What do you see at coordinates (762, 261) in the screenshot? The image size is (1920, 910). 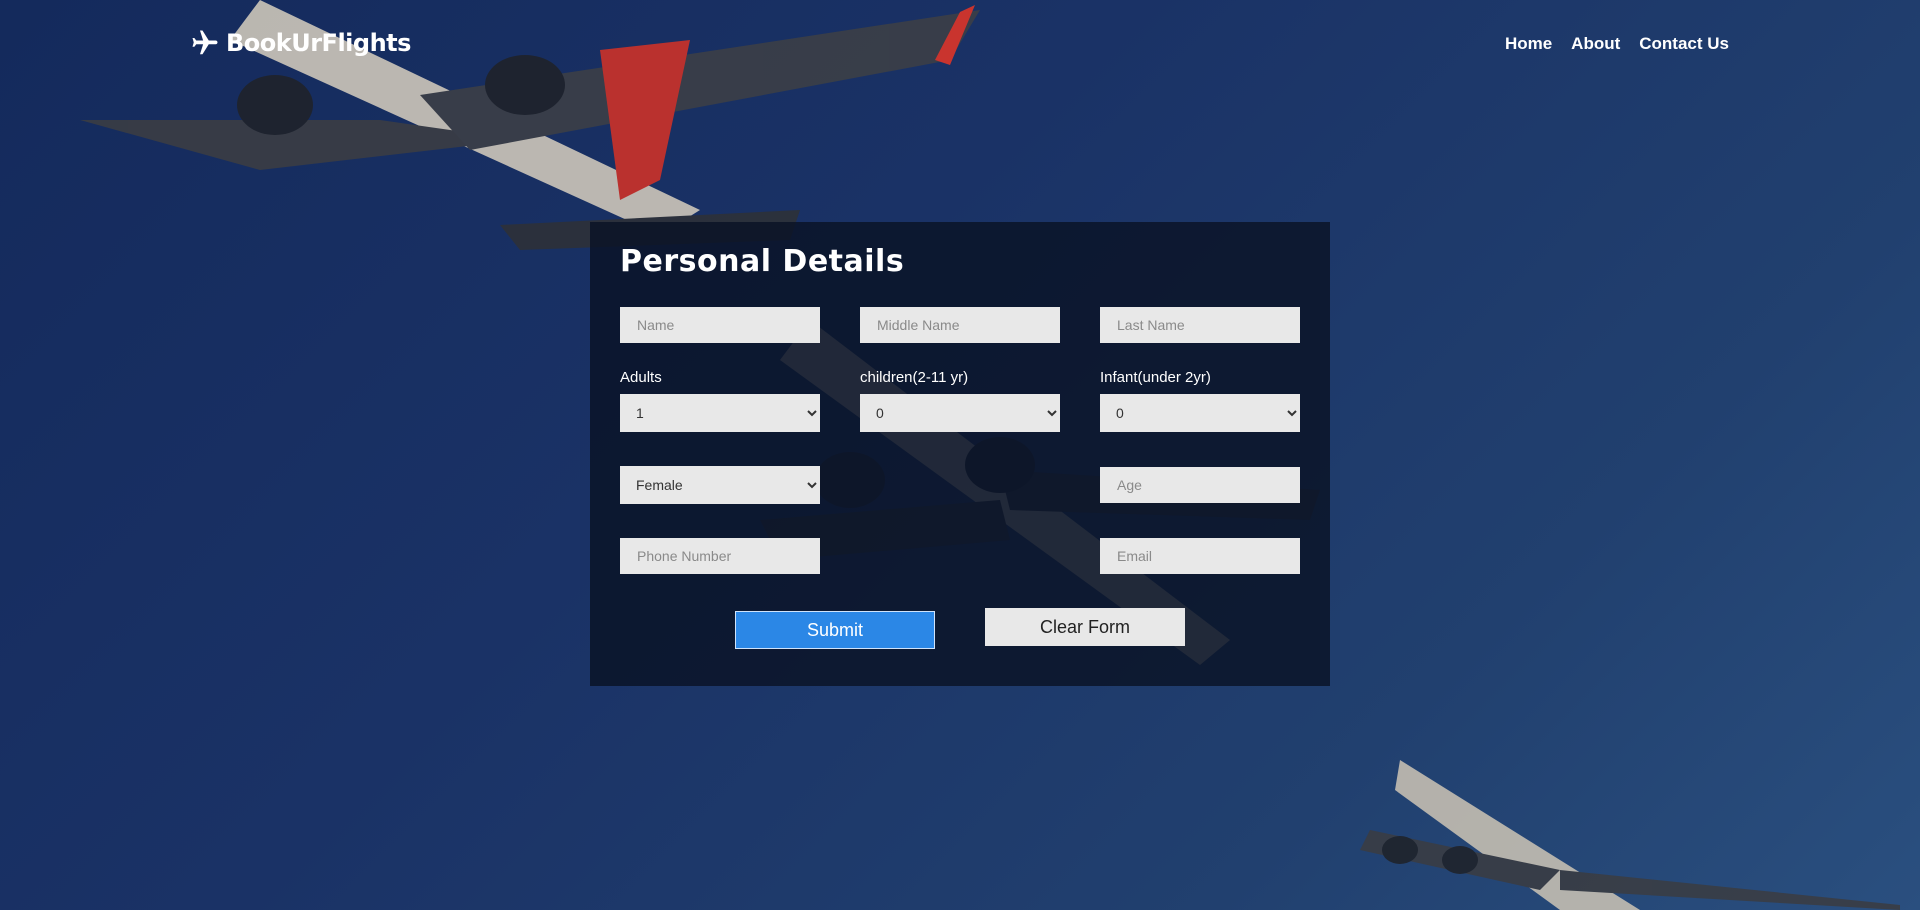 I see `form-title: Personal Details` at bounding box center [762, 261].